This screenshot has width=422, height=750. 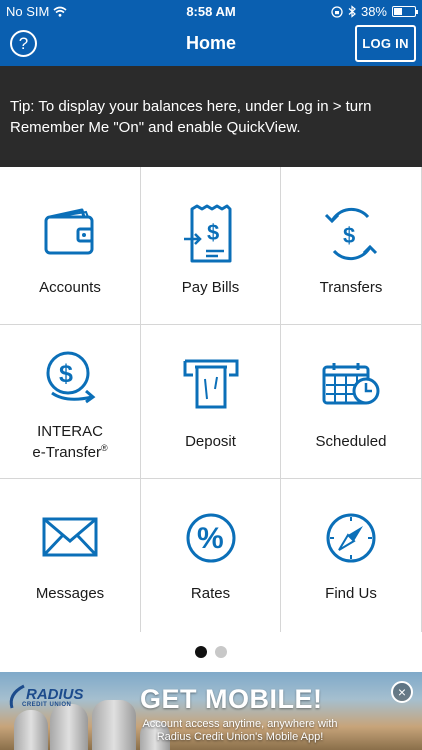 I want to click on status-right: 38%, so click(x=374, y=11).